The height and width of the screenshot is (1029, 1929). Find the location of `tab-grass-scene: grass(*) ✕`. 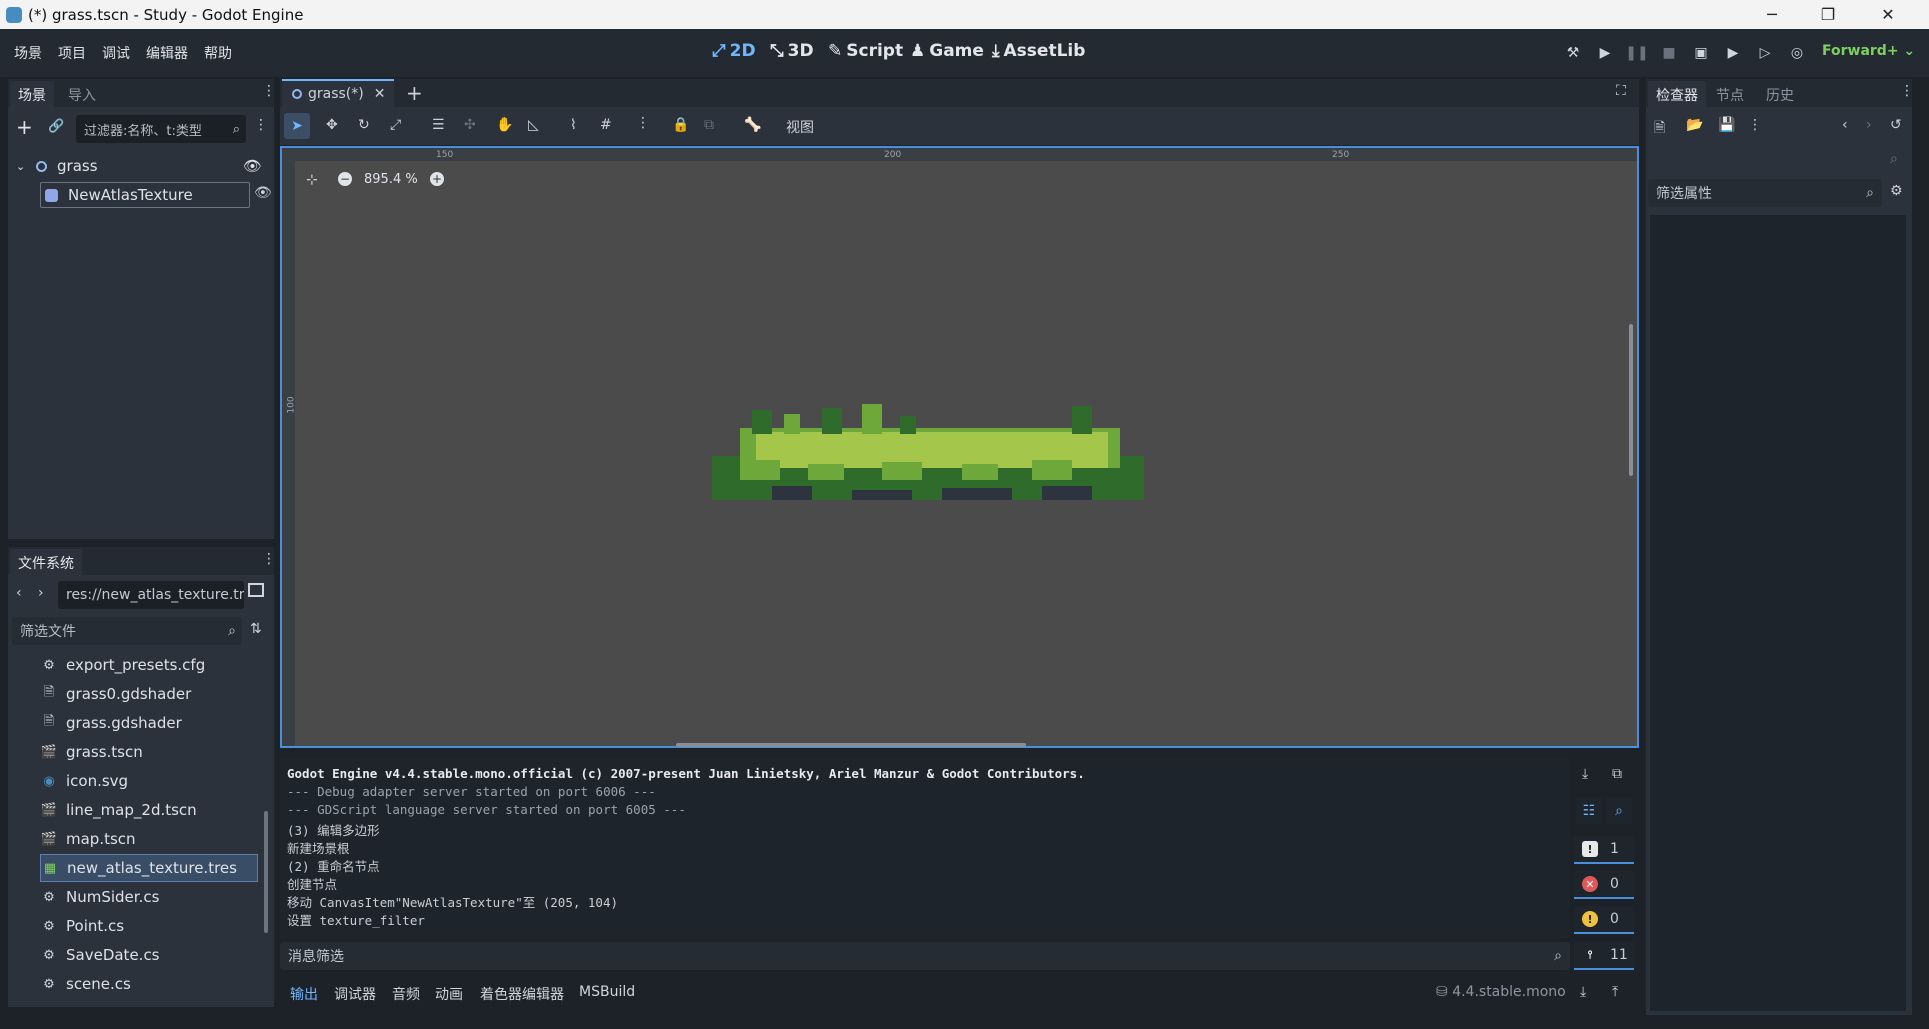

tab-grass-scene: grass(*) ✕ is located at coordinates (338, 93).